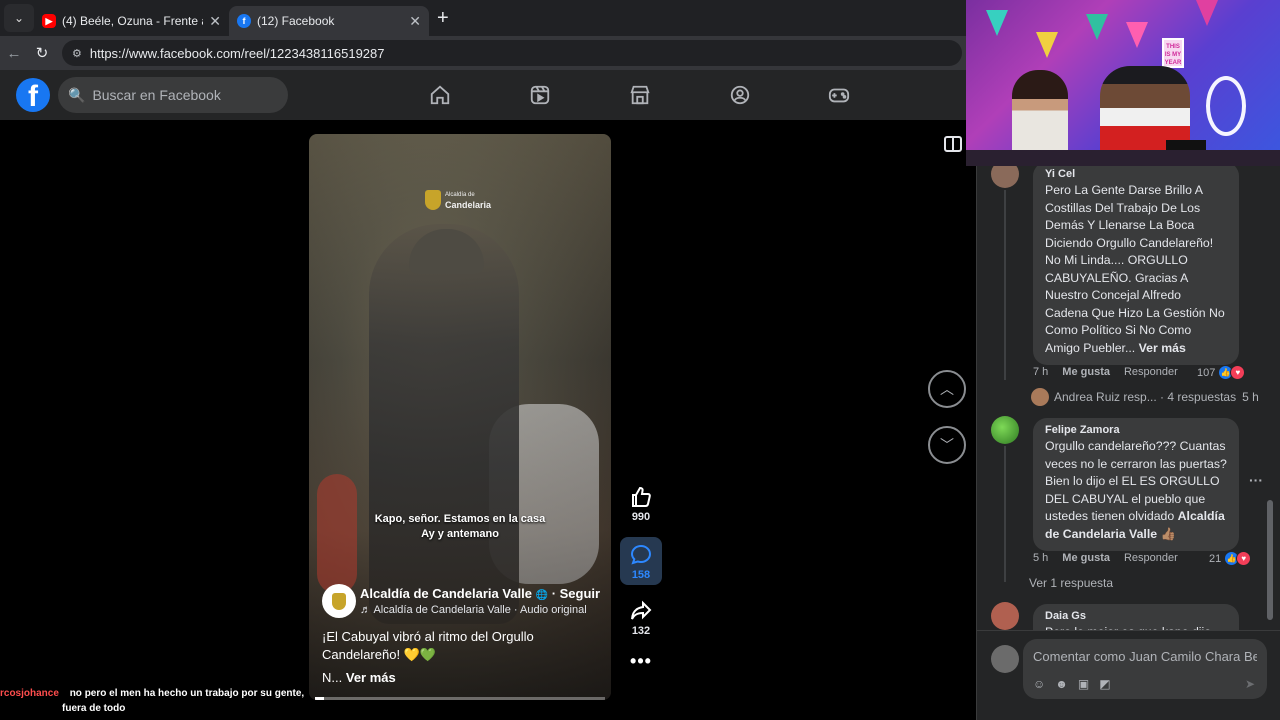  Describe the element at coordinates (1041, 558) in the screenshot. I see `comment-time: 5 h` at that location.